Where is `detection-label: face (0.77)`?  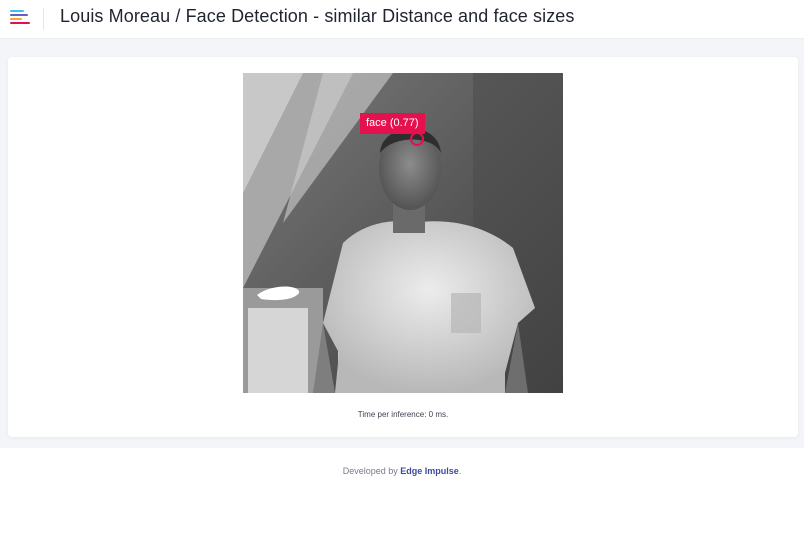 detection-label: face (0.77) is located at coordinates (392, 123).